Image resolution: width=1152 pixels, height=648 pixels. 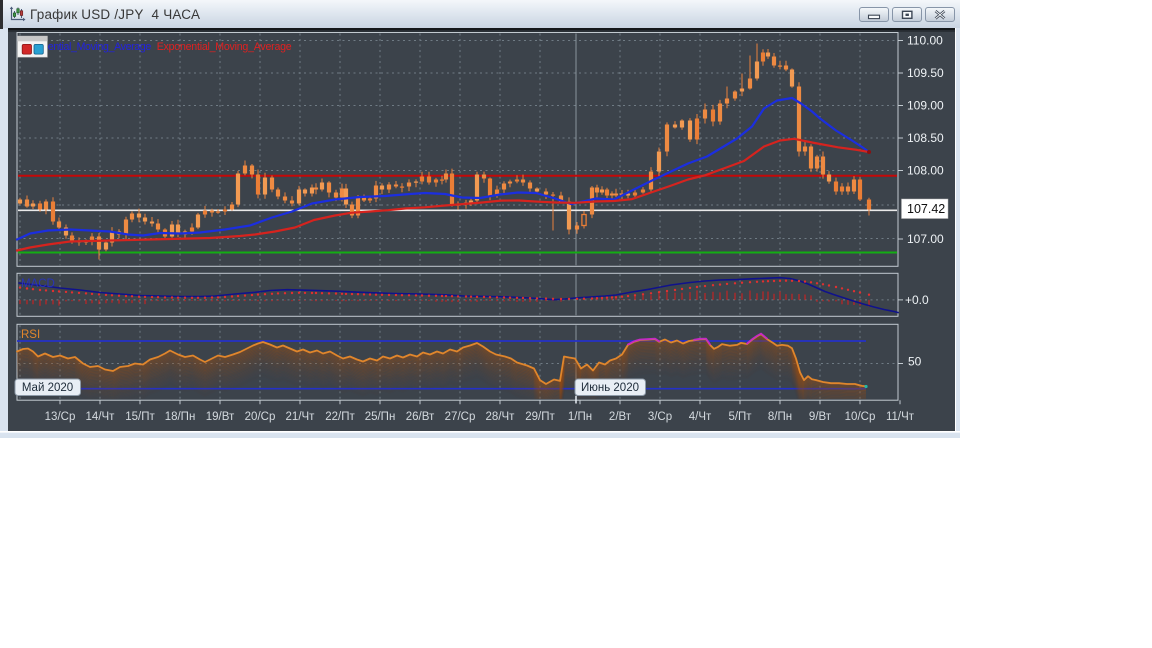 What do you see at coordinates (925, 73) in the screenshot?
I see `svg-text: 109.50` at bounding box center [925, 73].